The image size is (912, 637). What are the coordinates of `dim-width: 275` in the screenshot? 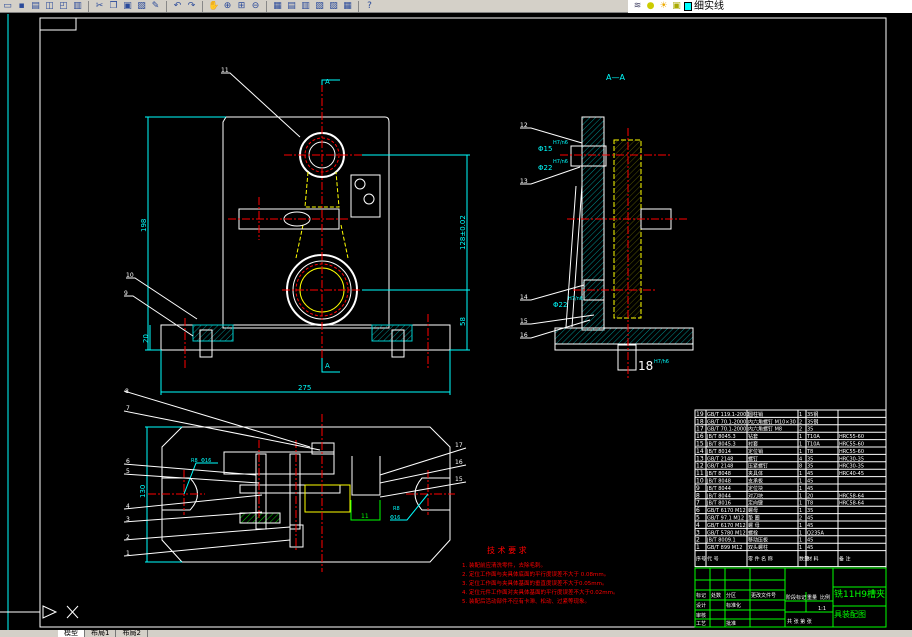 It's located at (304, 388).